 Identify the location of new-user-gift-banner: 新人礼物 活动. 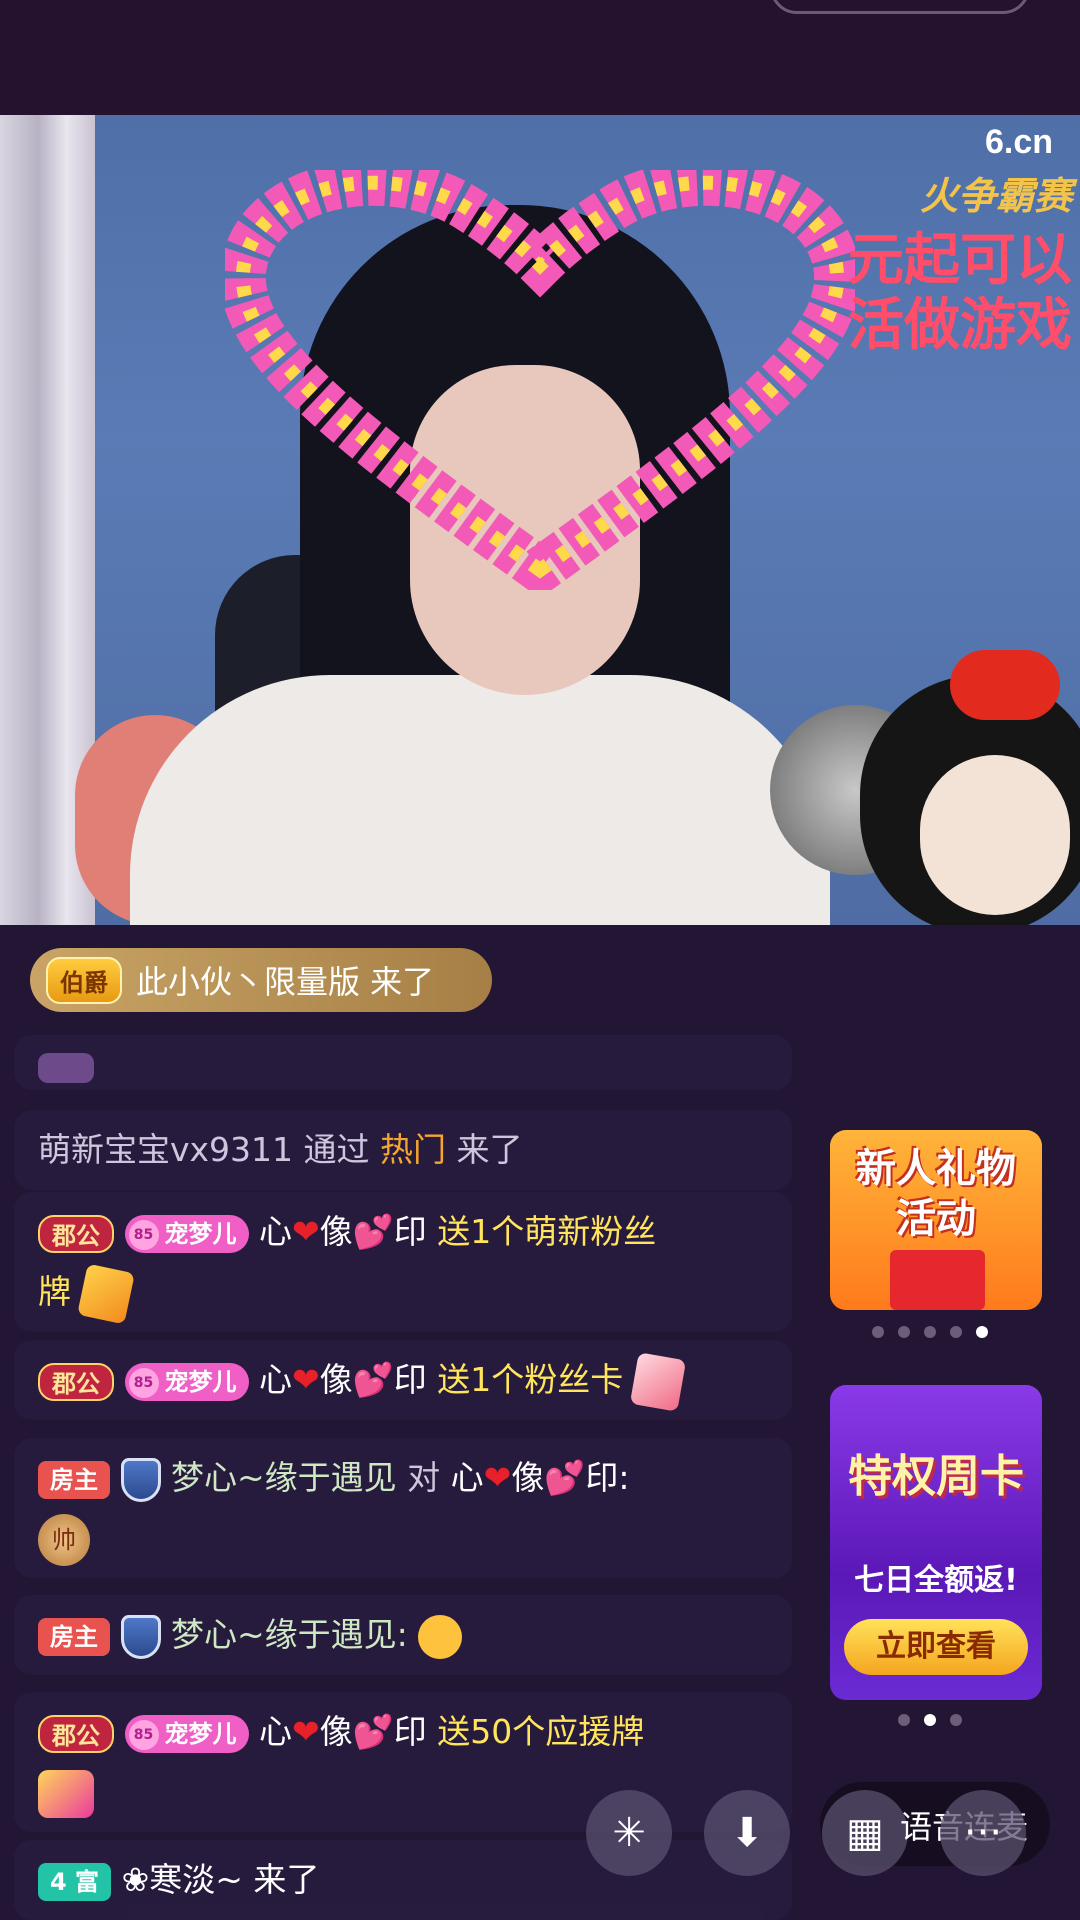
(936, 1220).